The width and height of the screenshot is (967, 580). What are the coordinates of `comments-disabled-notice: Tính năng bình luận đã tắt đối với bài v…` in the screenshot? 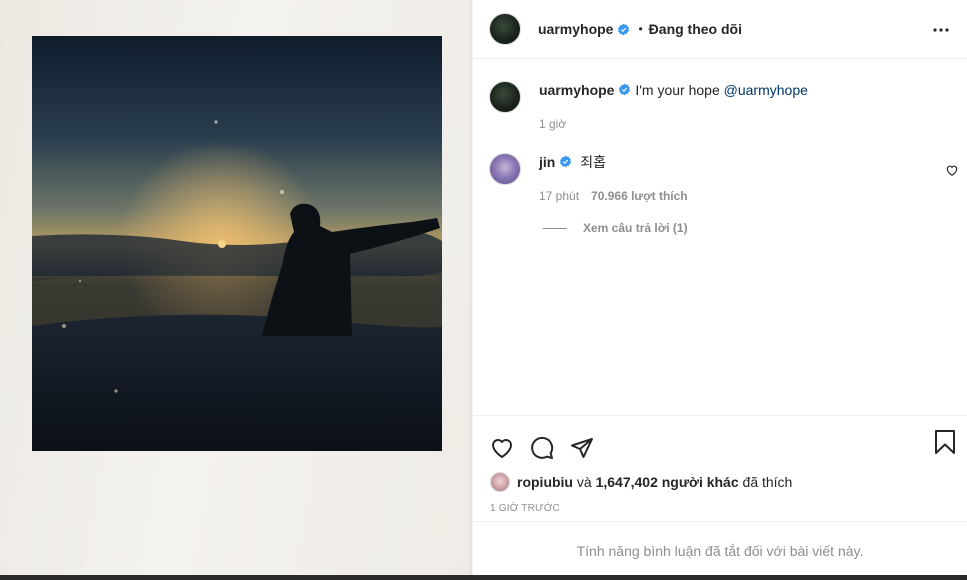 It's located at (720, 550).